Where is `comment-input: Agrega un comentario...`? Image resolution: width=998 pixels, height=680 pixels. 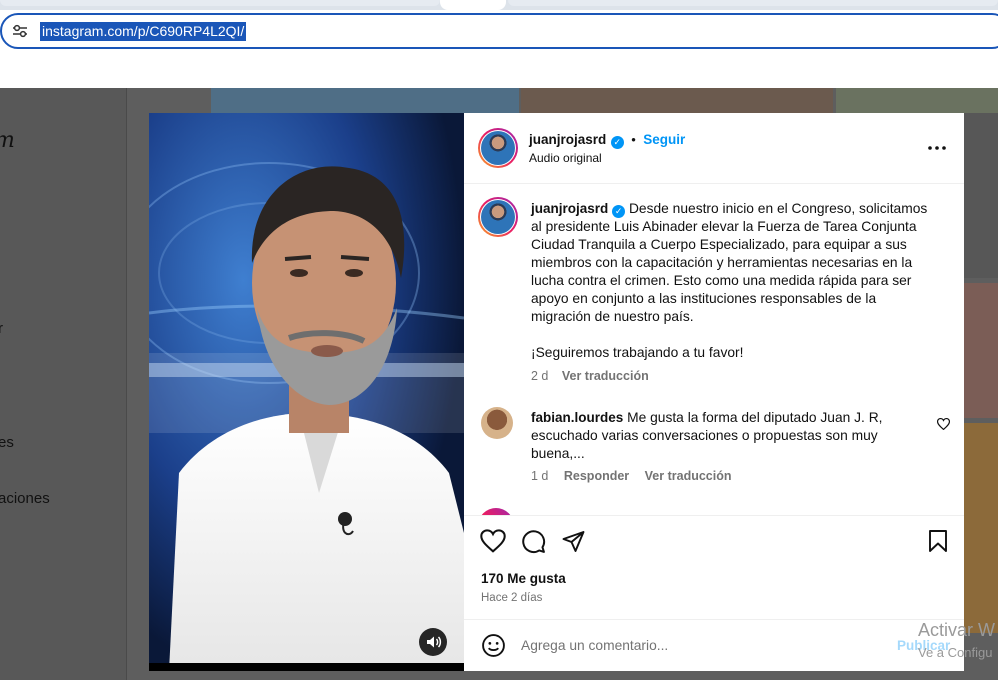
comment-input: Agrega un comentario... is located at coordinates (594, 645).